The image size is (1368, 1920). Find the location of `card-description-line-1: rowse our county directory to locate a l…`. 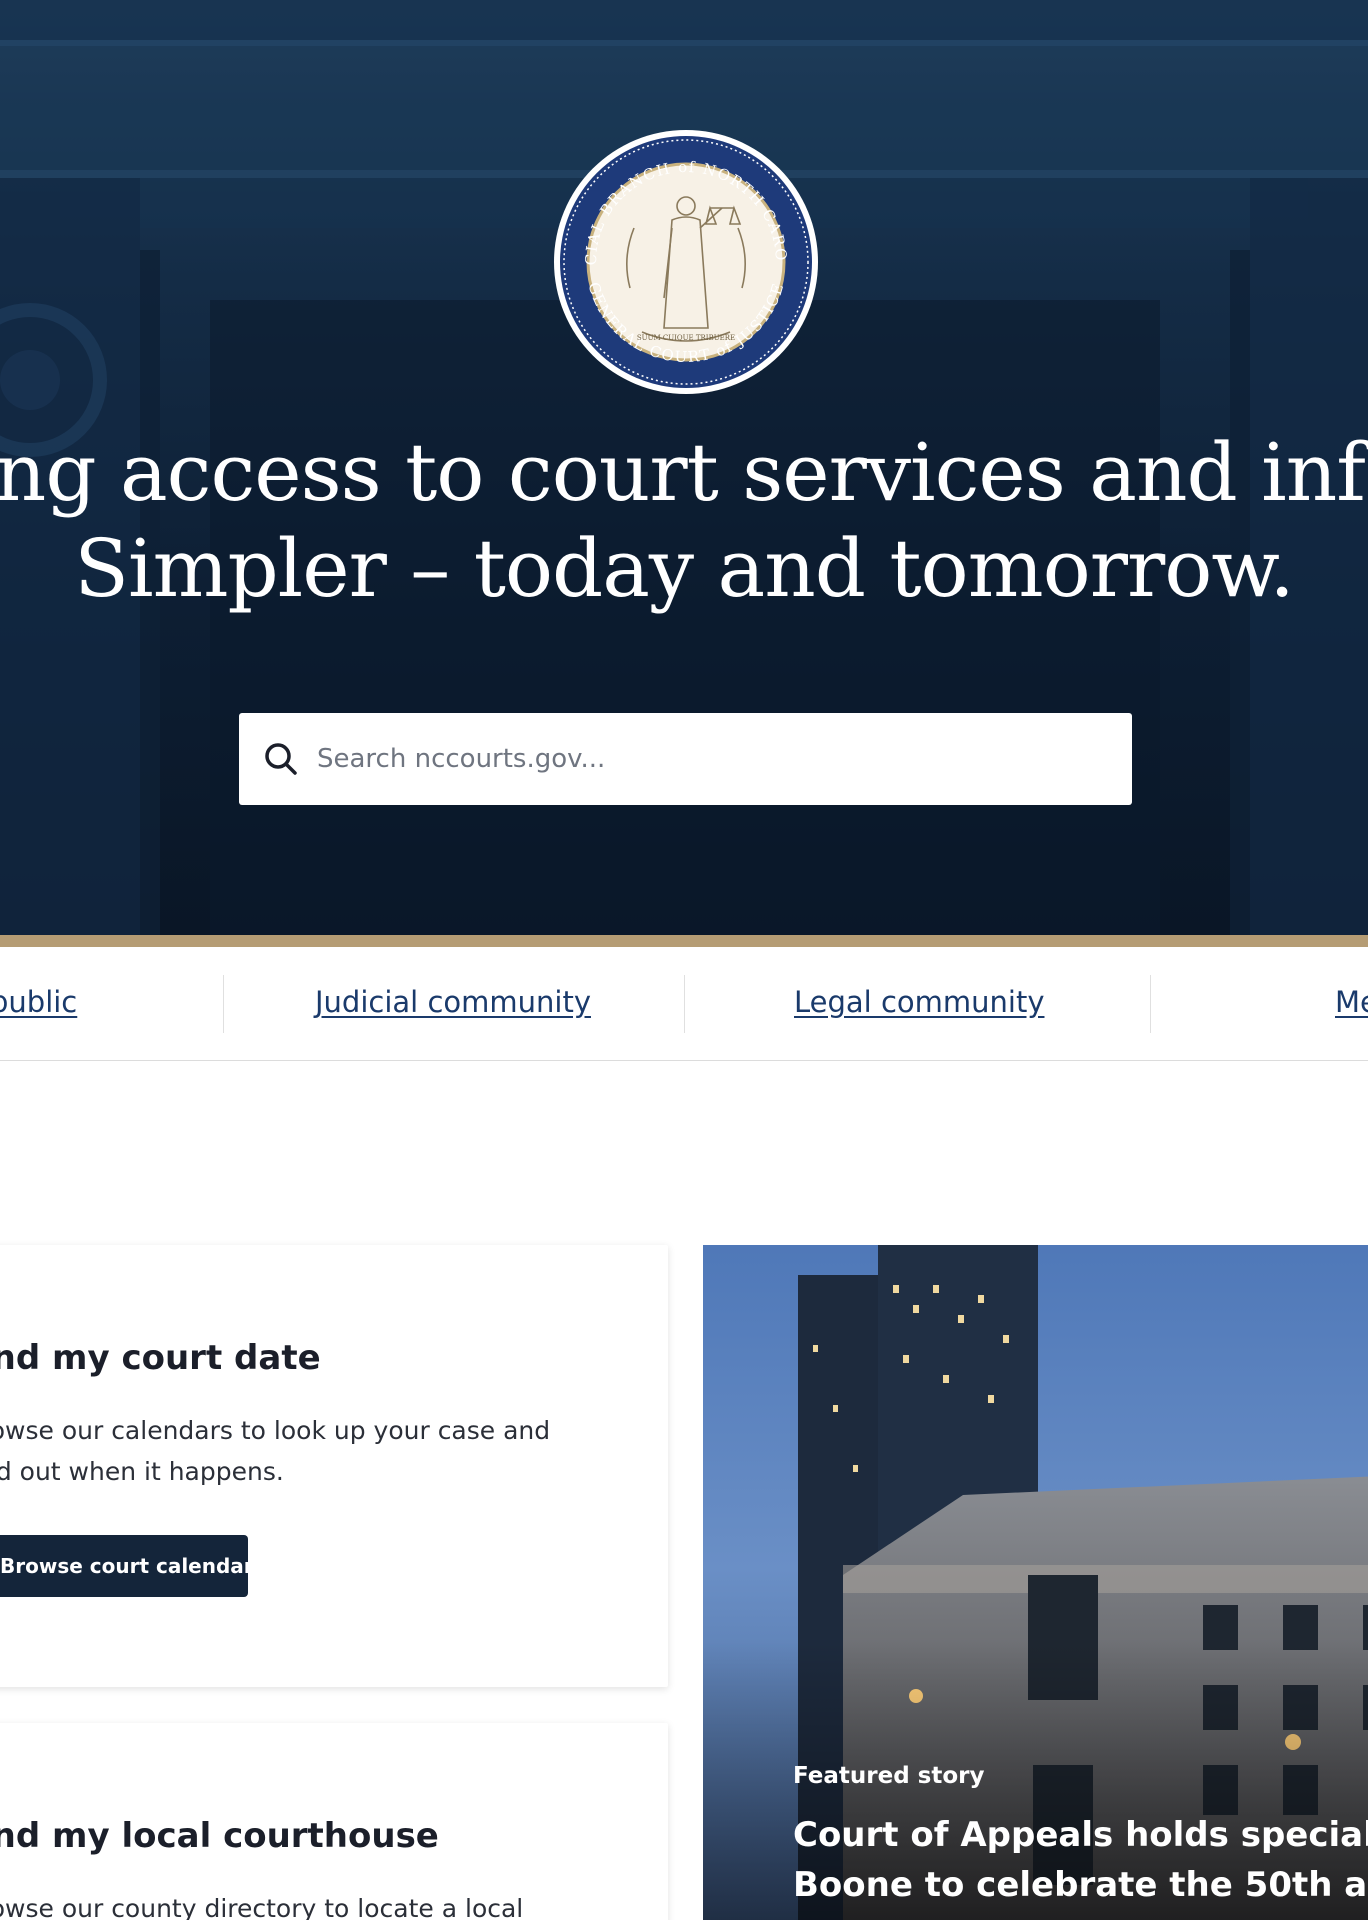

card-description-line-1: rowse our county directory to locate a l… is located at coordinates (262, 1907).